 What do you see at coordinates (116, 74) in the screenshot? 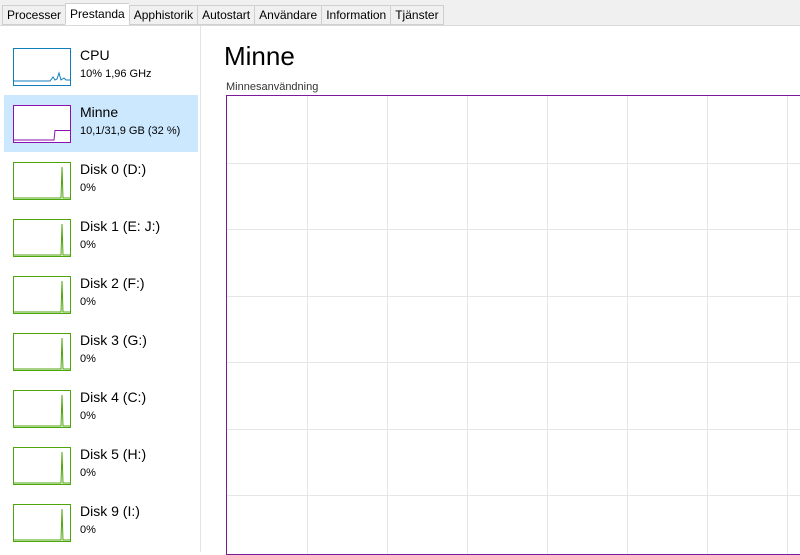
I see `sidebar-item-subtitle: 10% 1,96 GHz` at bounding box center [116, 74].